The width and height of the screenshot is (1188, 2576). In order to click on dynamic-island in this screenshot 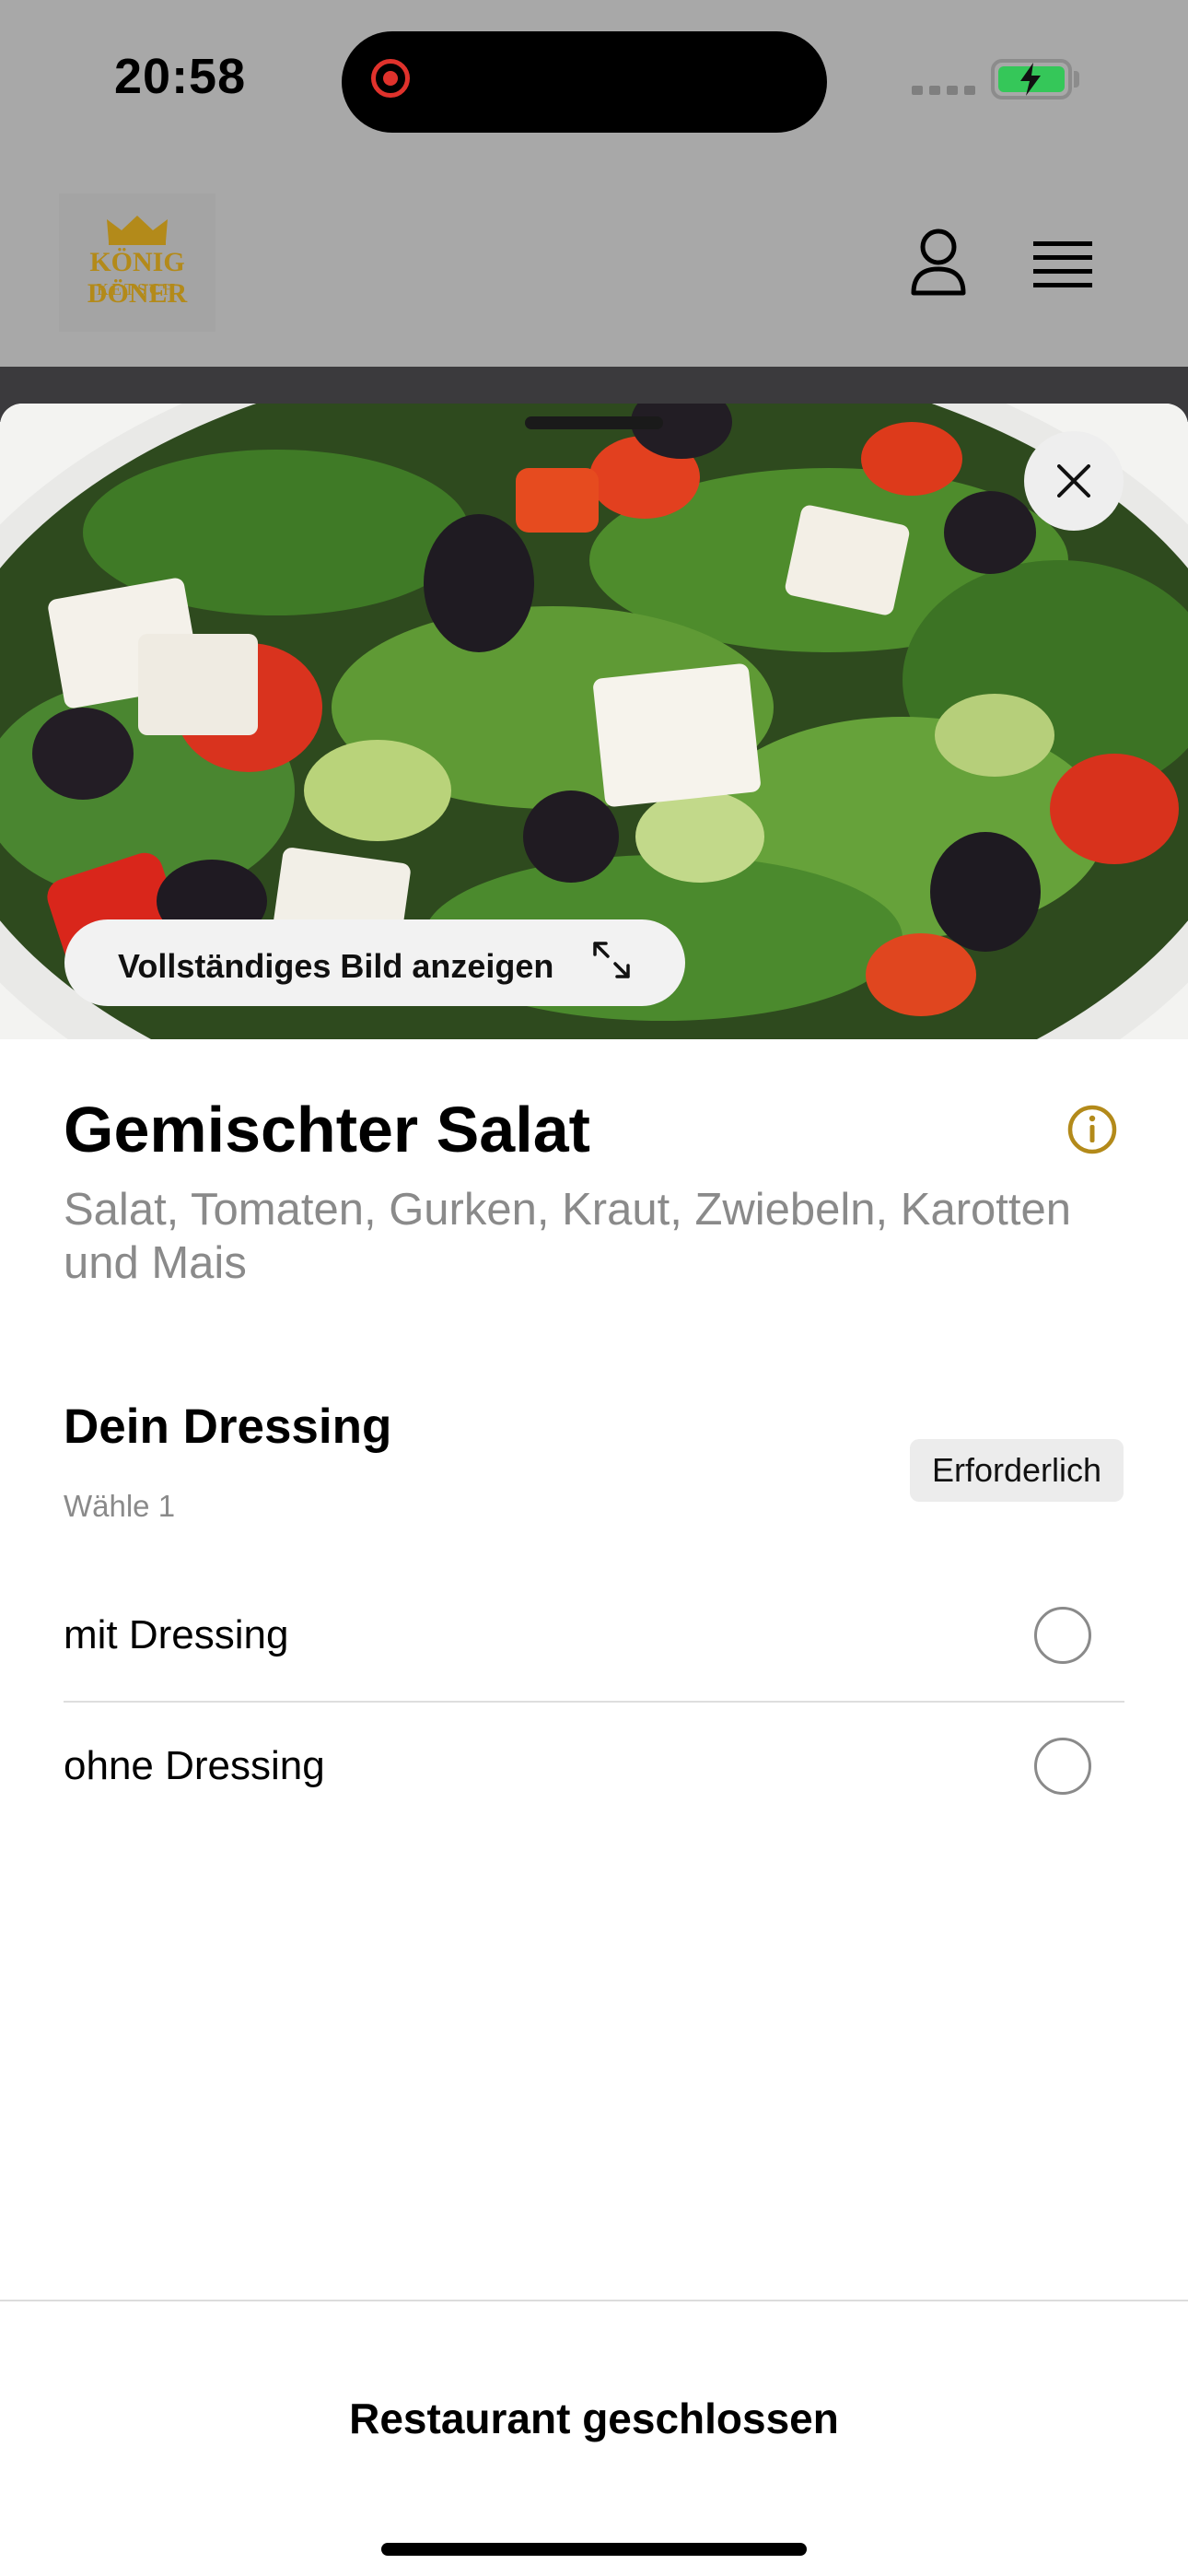, I will do `click(584, 82)`.